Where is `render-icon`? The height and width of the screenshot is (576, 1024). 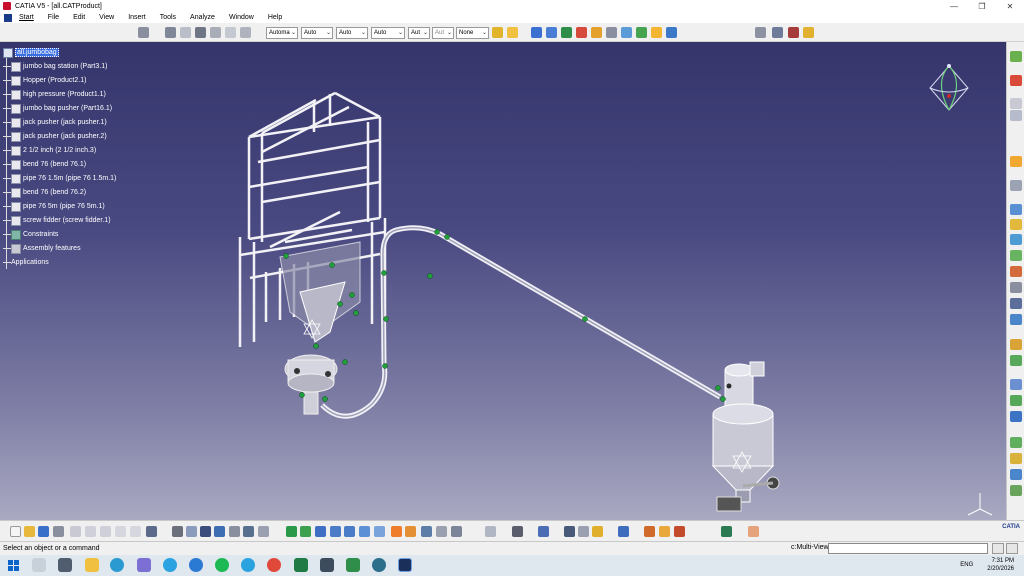 render-icon is located at coordinates (664, 531).